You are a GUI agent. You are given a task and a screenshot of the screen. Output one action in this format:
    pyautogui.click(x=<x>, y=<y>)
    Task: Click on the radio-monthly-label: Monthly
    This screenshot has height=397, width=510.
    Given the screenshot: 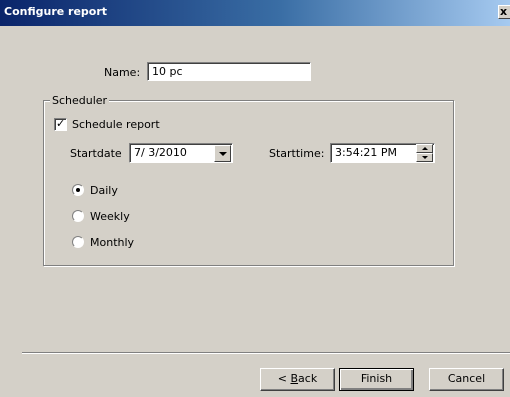 What is the action you would take?
    pyautogui.click(x=112, y=242)
    